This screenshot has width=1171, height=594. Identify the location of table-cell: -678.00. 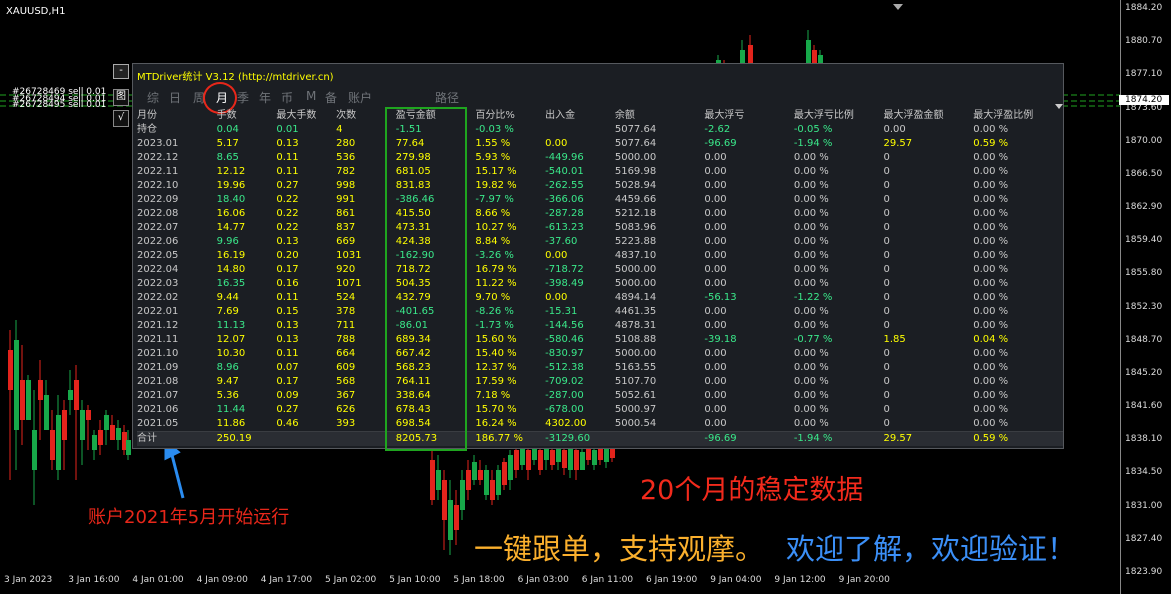
(564, 409).